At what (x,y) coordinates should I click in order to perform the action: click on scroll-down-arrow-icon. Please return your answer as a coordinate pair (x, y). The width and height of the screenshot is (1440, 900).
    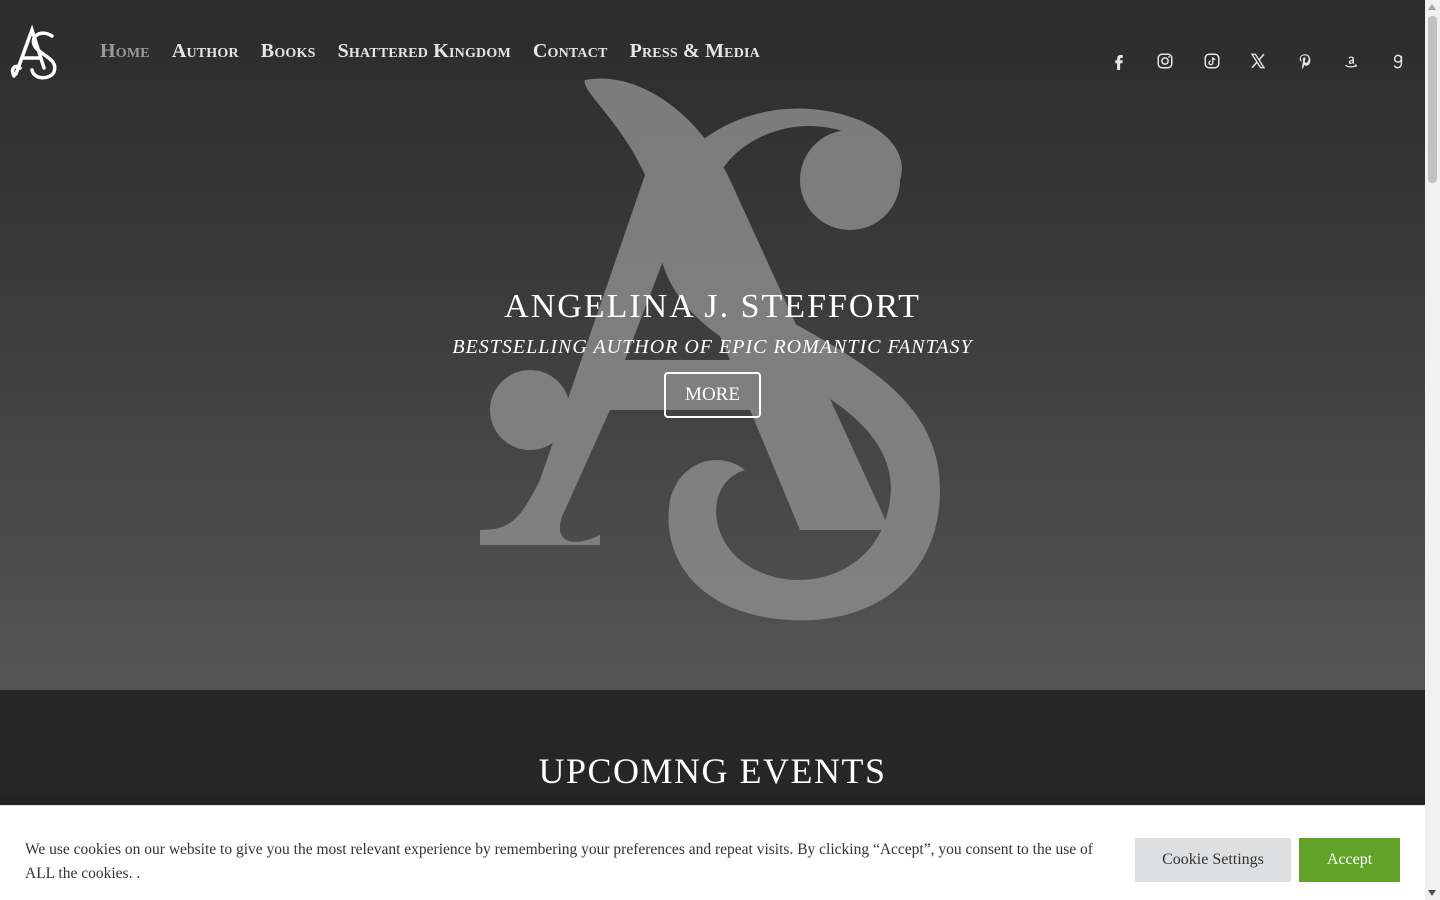
    Looking at the image, I should click on (1432, 893).